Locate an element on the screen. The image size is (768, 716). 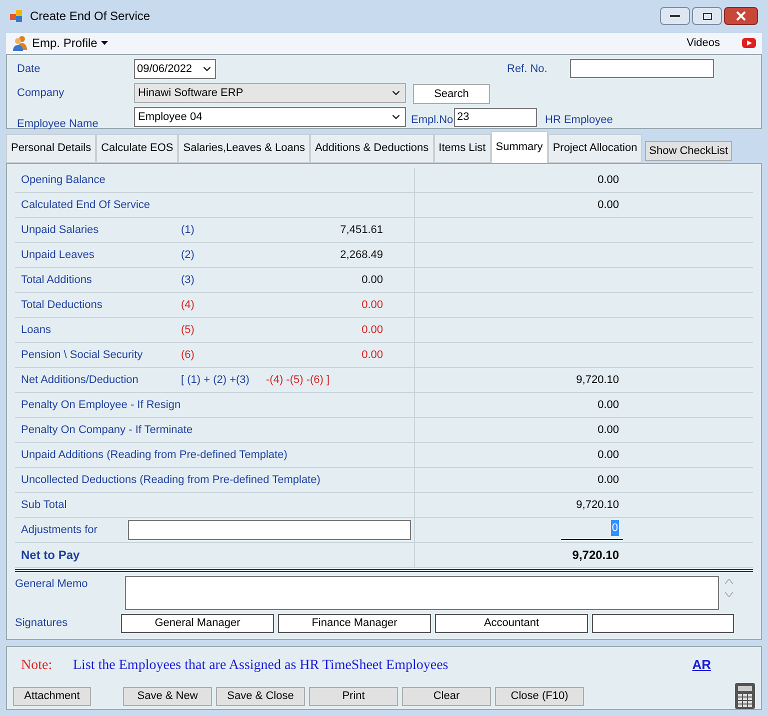
row-label: Penalty On Employee - If Resign is located at coordinates (101, 405).